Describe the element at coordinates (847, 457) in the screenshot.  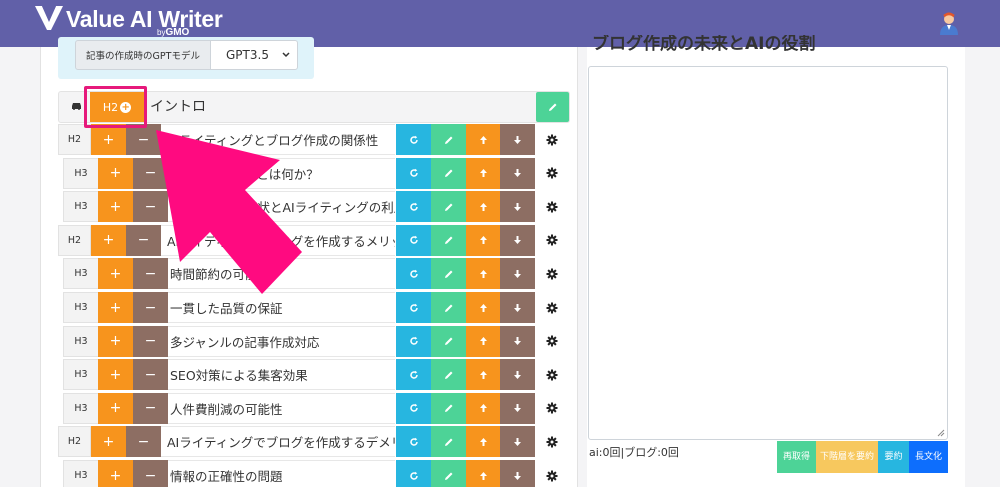
I see `summarize-lower-button: 下階層を要約` at that location.